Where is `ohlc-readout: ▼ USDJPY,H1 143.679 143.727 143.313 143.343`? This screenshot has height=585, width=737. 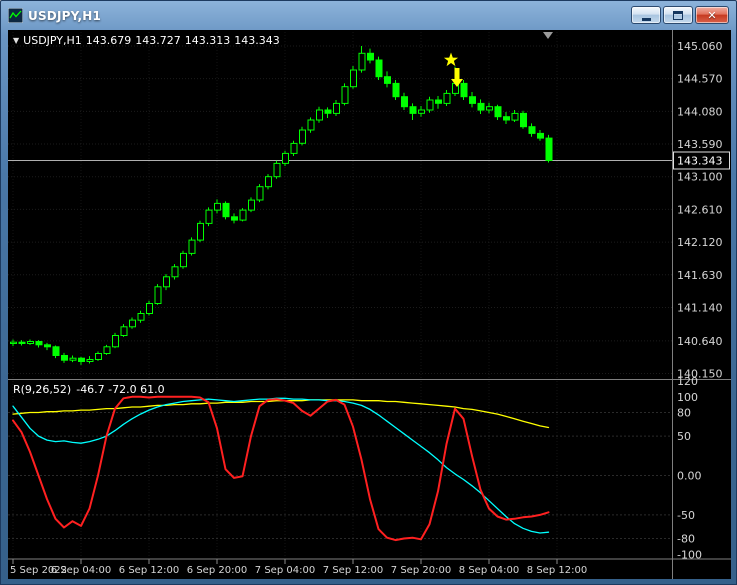 ohlc-readout: ▼ USDJPY,H1 143.679 143.727 143.313 143.343 is located at coordinates (148, 40).